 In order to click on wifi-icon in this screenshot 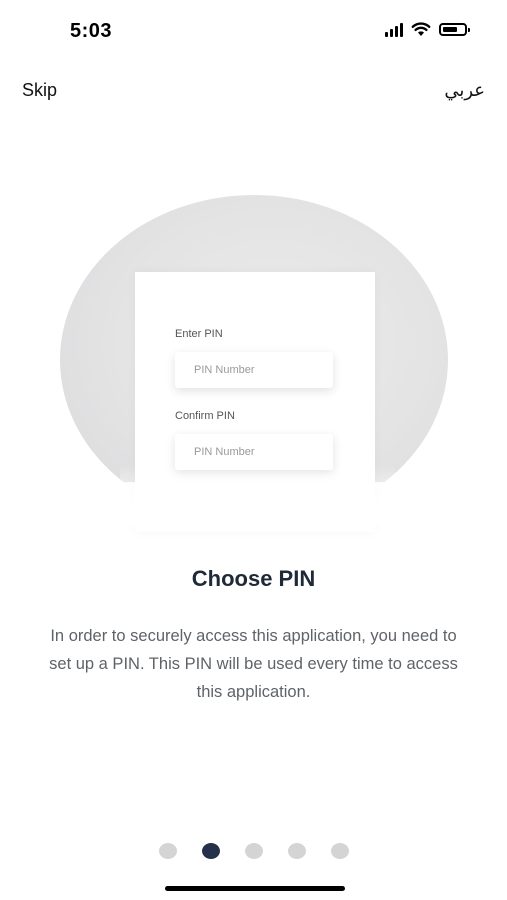, I will do `click(421, 29)`.